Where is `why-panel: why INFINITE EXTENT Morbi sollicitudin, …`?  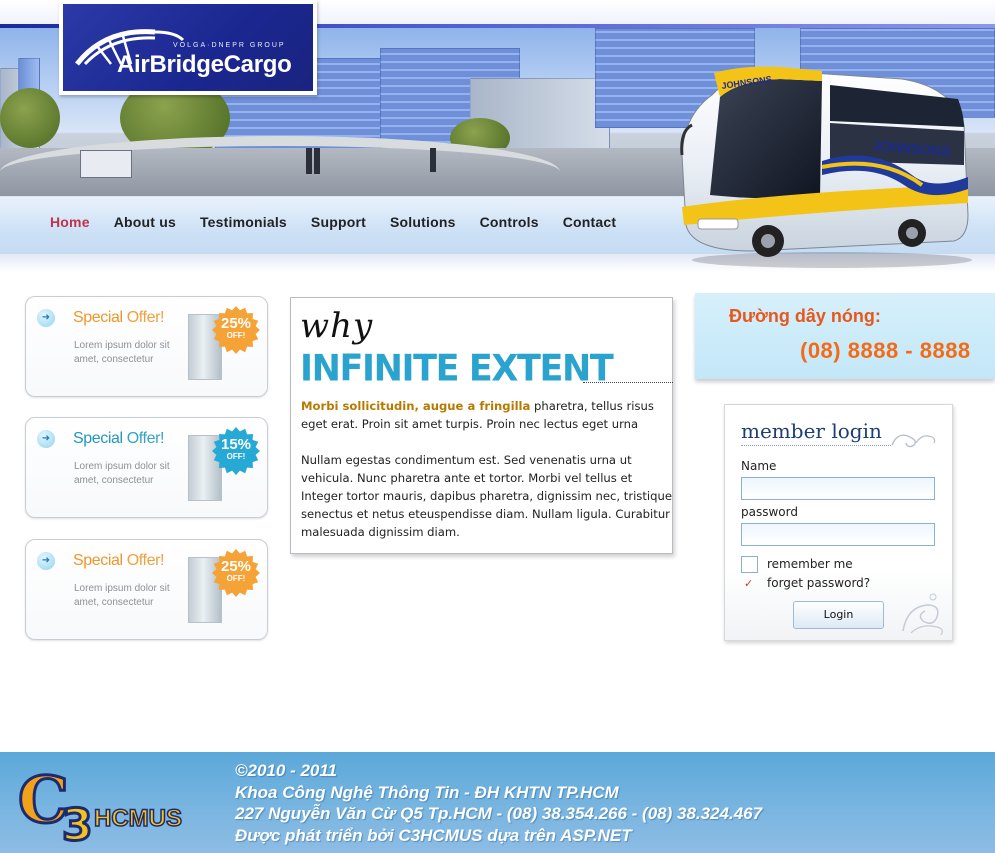 why-panel: why INFINITE EXTENT Morbi sollicitudin, … is located at coordinates (481, 425).